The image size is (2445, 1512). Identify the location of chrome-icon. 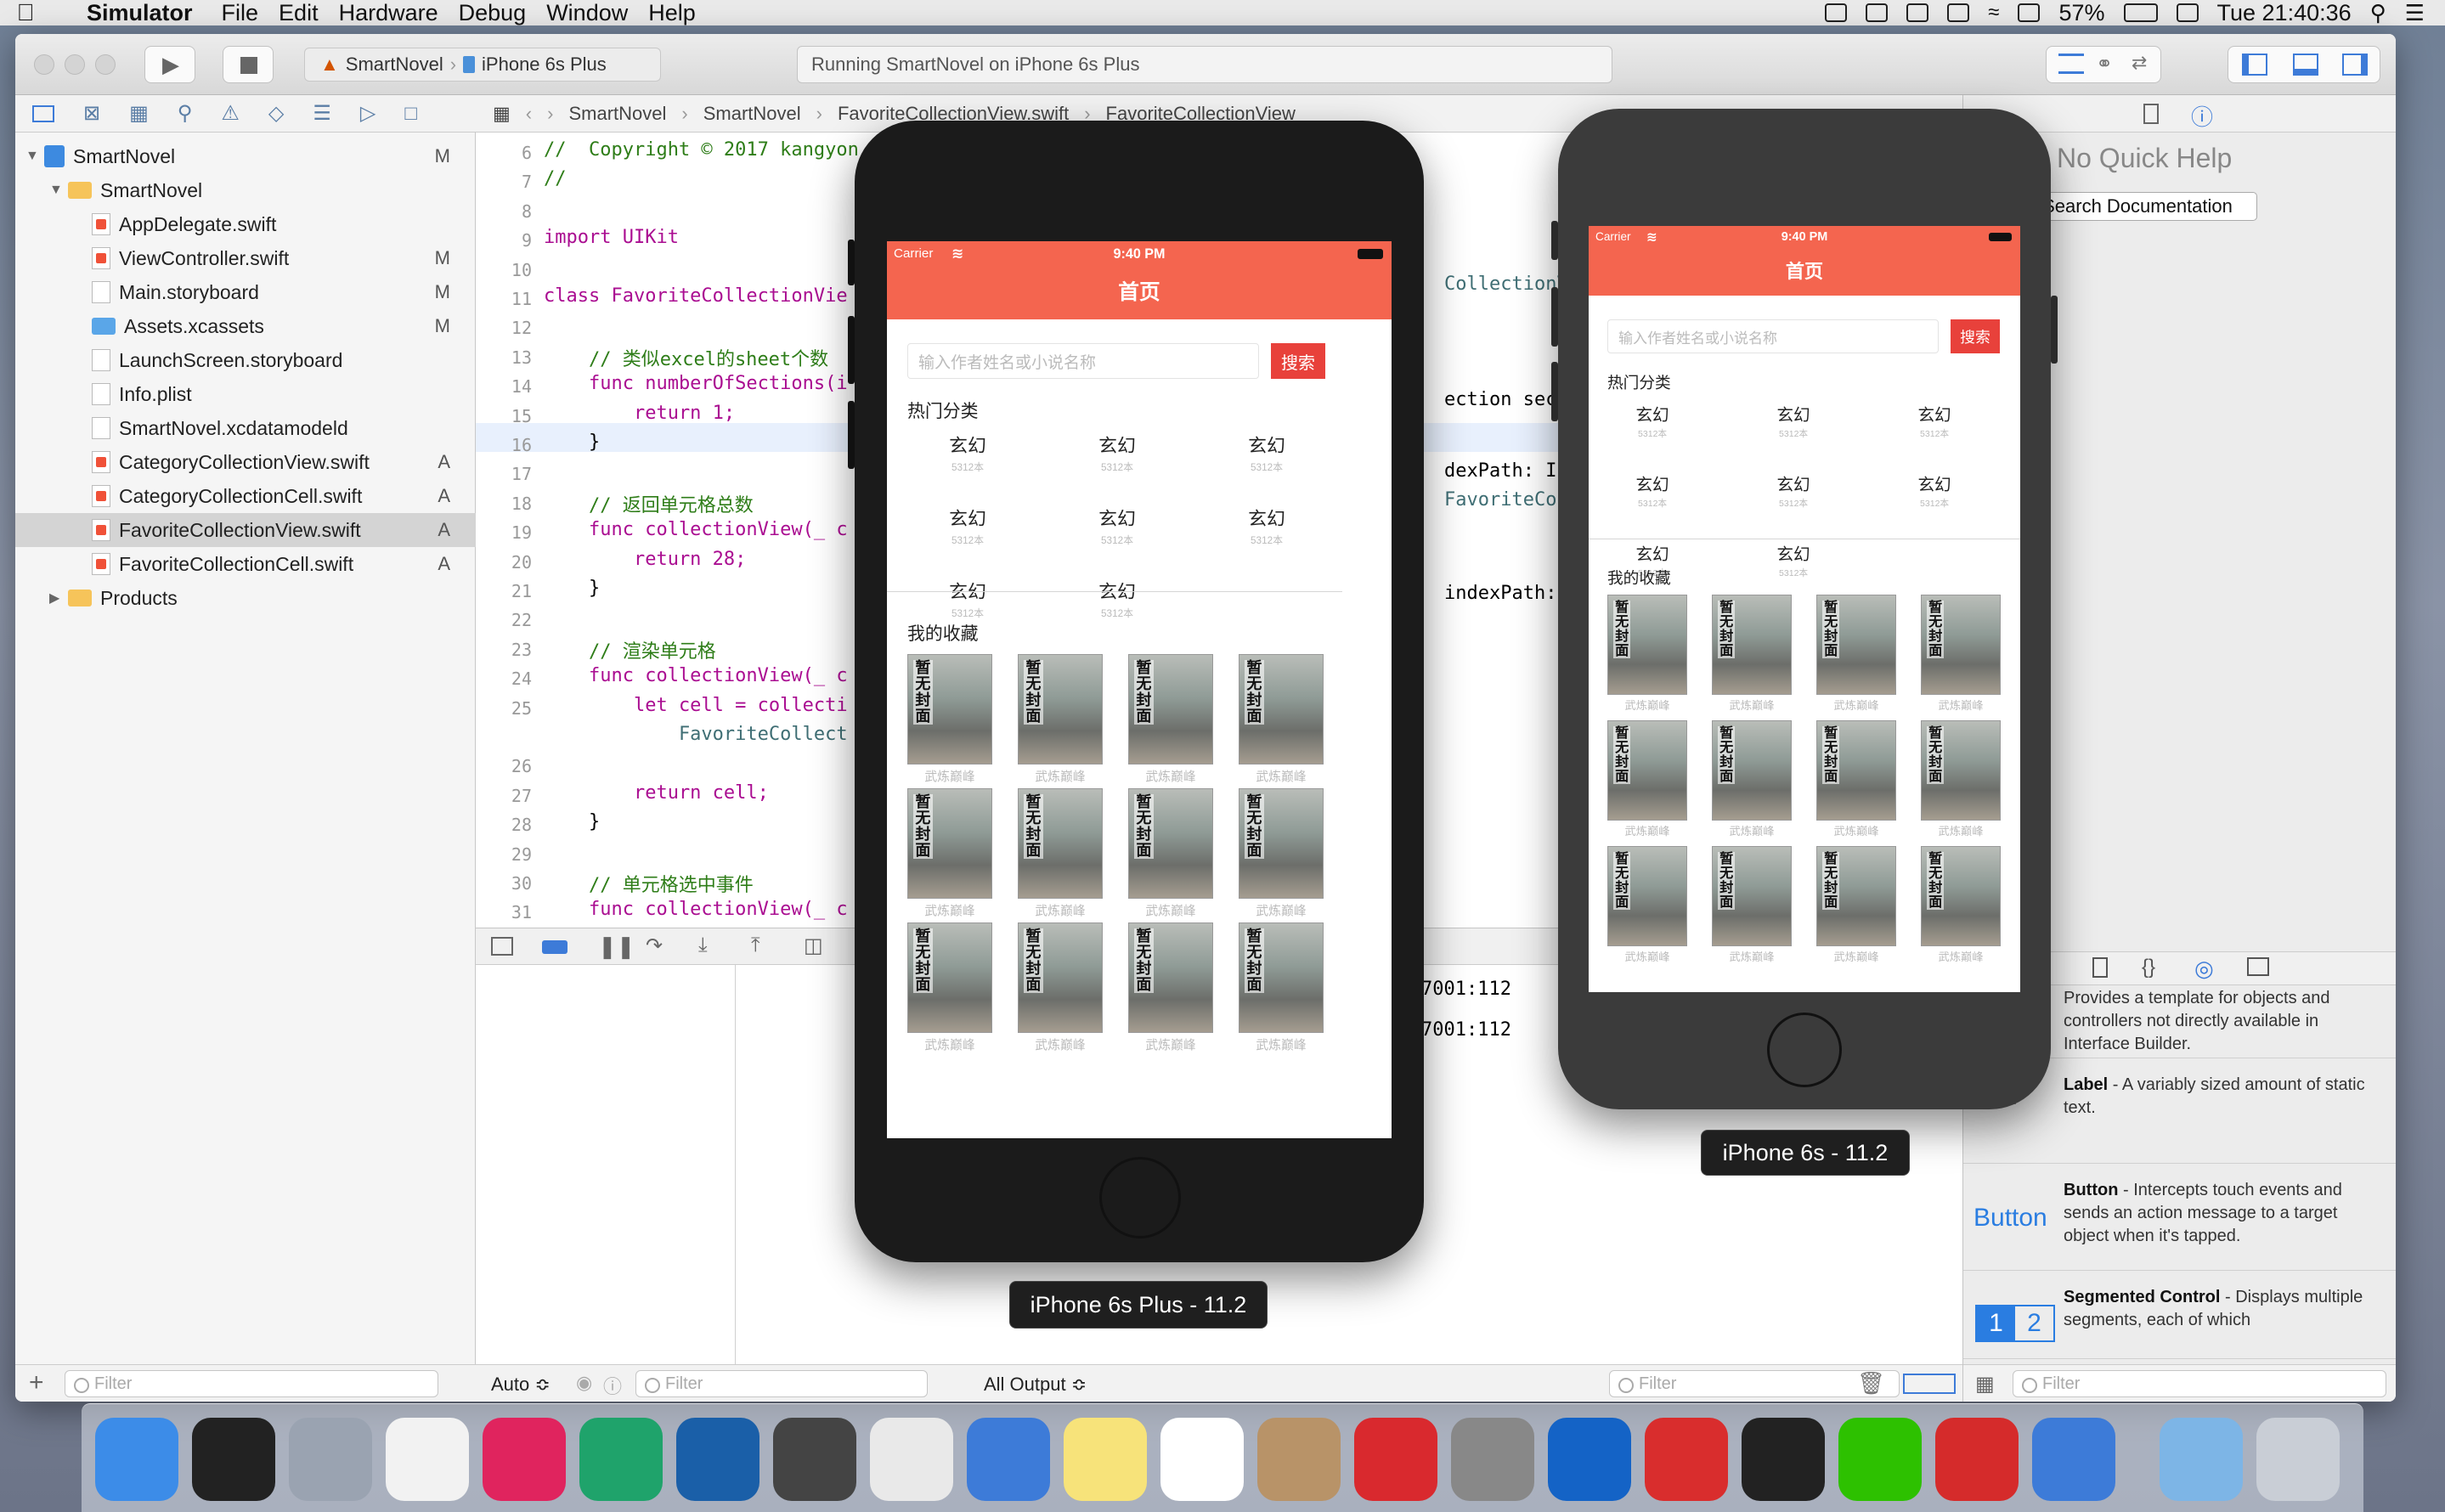
(427, 1459).